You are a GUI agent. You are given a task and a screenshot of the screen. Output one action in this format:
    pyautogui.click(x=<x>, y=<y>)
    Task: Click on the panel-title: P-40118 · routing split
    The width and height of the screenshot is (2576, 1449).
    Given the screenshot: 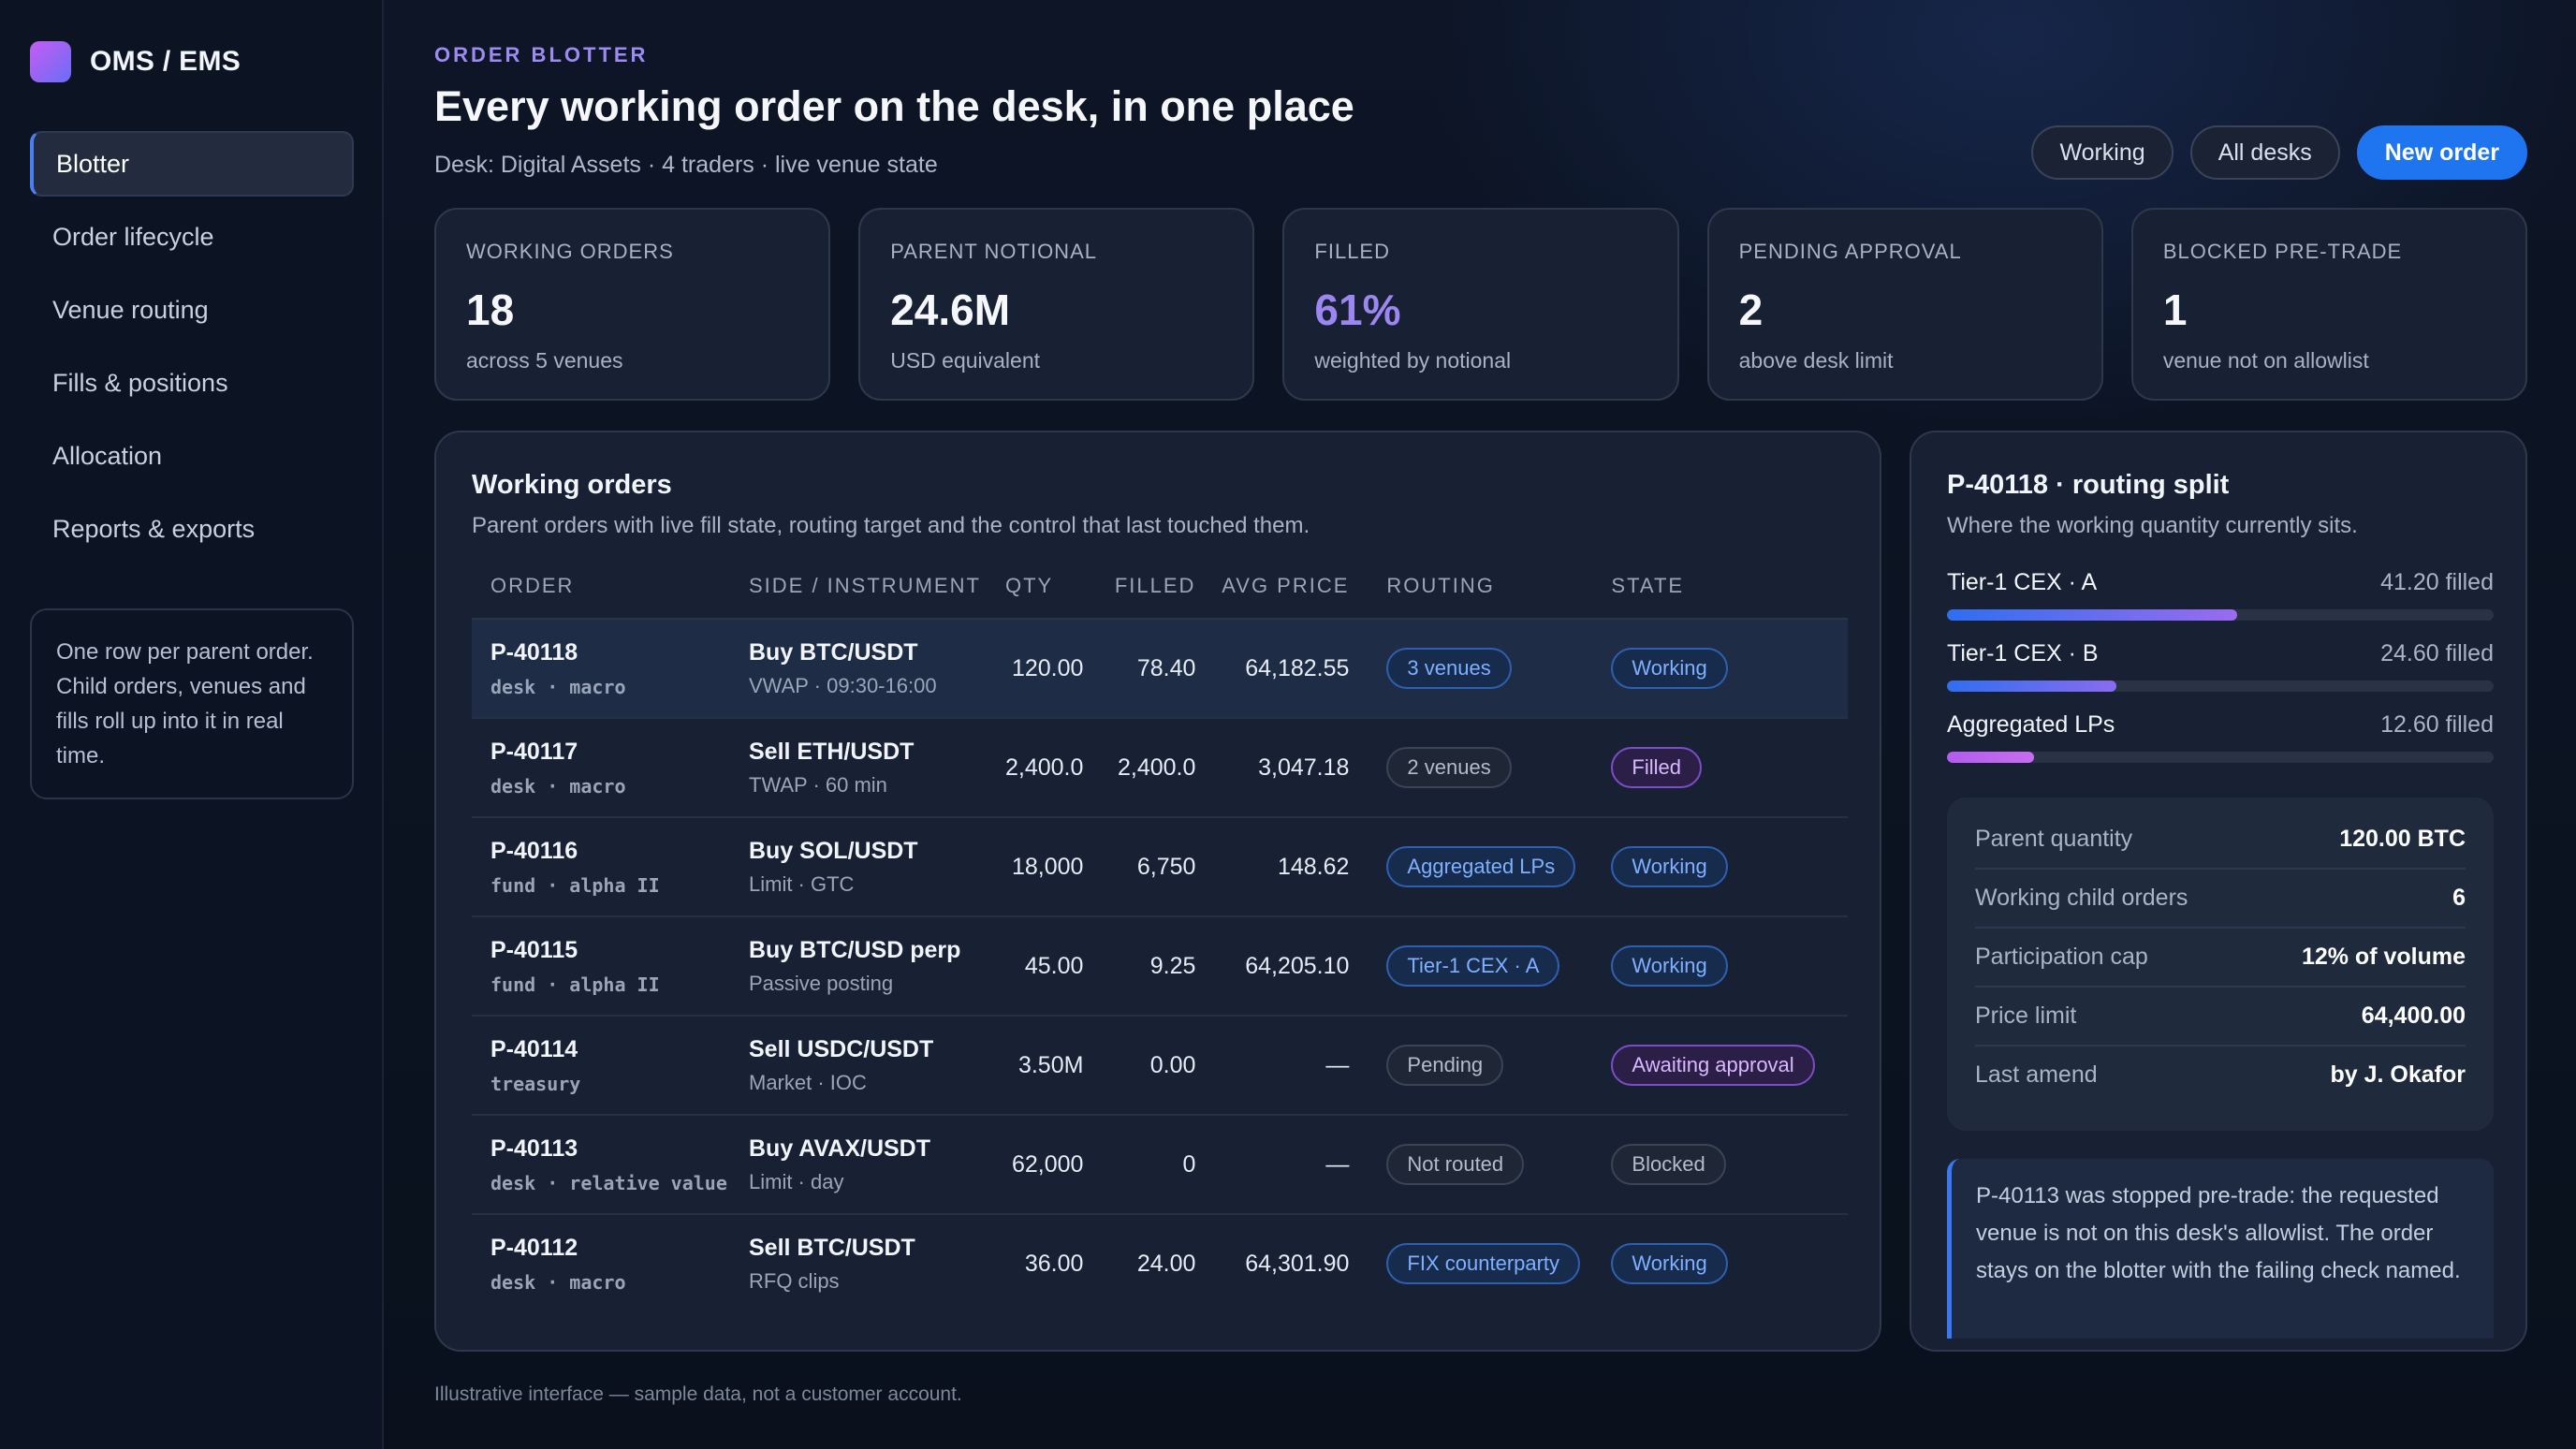 What is the action you would take?
    pyautogui.click(x=2088, y=485)
    